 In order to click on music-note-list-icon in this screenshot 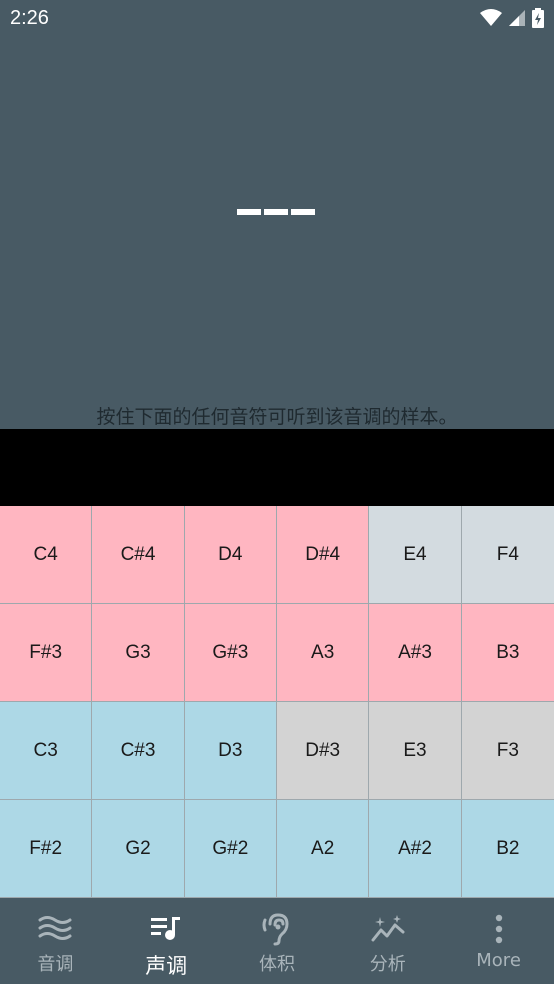, I will do `click(166, 929)`.